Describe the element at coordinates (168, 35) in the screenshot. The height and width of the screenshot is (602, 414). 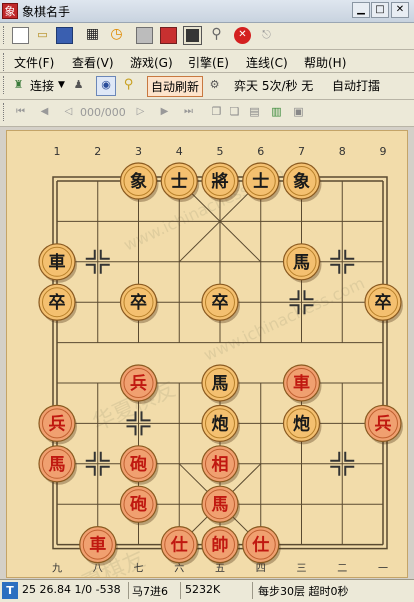
I see `monitor-red-icon` at that location.